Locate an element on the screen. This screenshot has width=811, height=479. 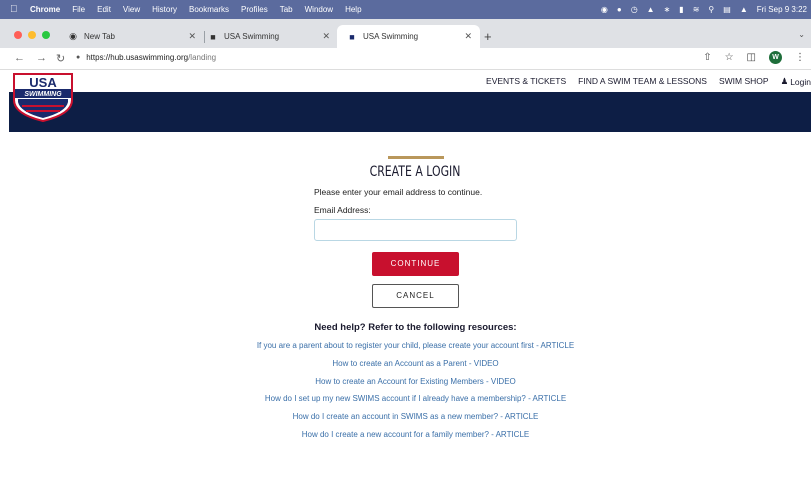
screen-record-icon: ● is located at coordinates (619, 9).